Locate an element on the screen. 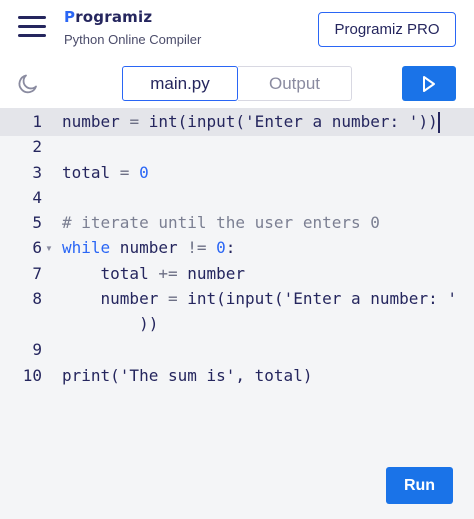 This screenshot has width=474, height=519. tab-output: Output is located at coordinates (295, 83).